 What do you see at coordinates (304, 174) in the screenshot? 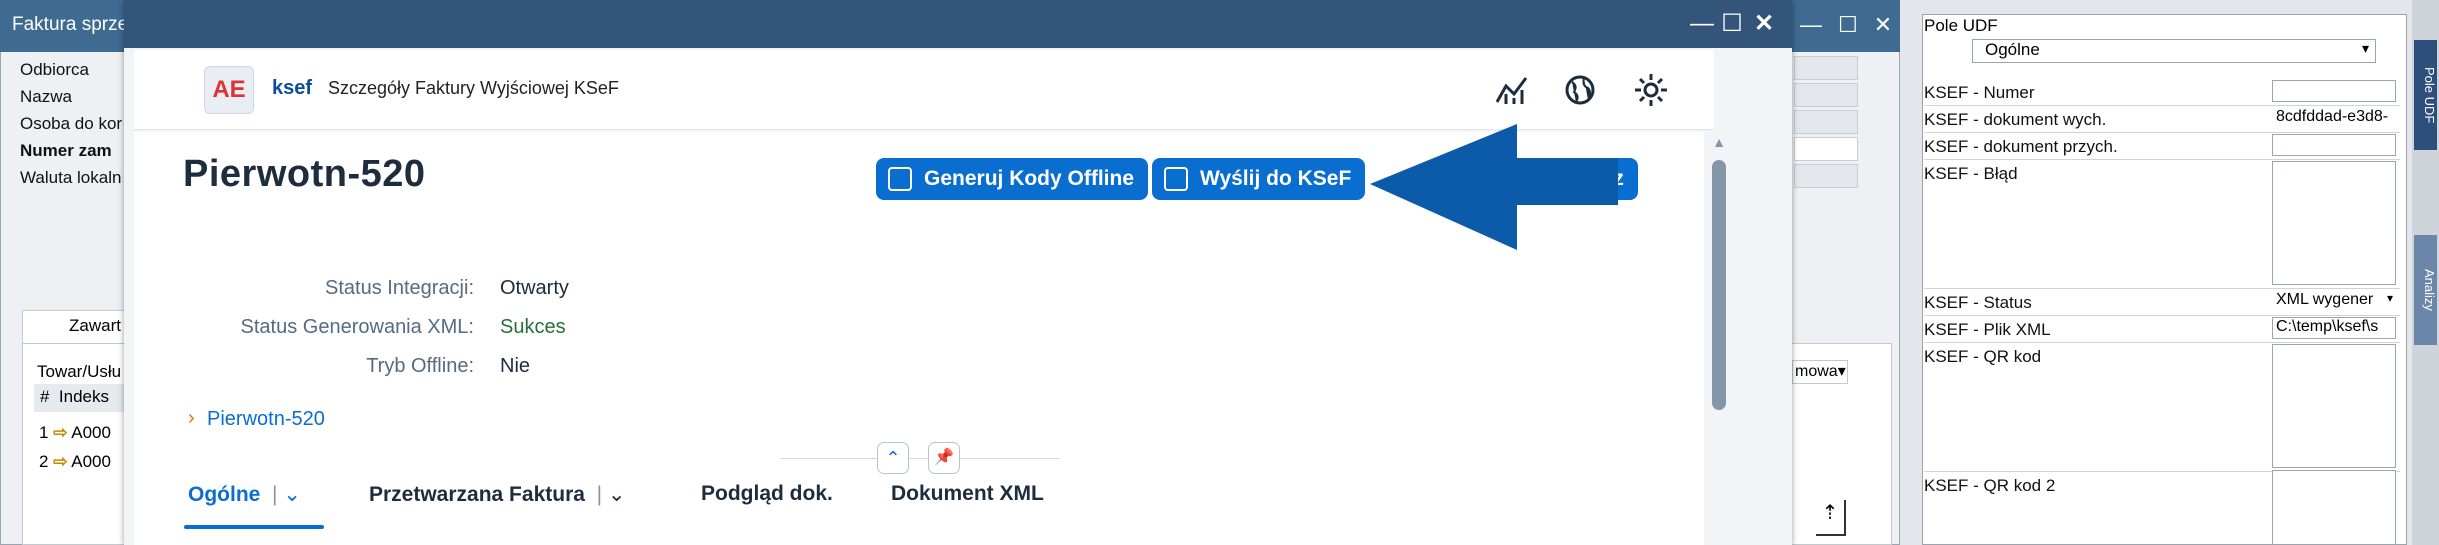
I see `object-title: Pierwotn-520` at bounding box center [304, 174].